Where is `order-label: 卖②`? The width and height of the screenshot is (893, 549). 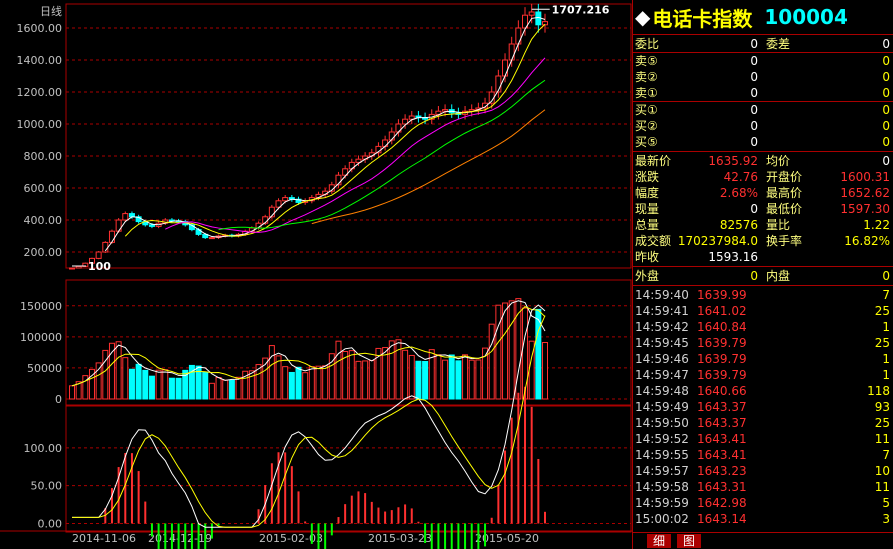
order-label: 卖② is located at coordinates (646, 77).